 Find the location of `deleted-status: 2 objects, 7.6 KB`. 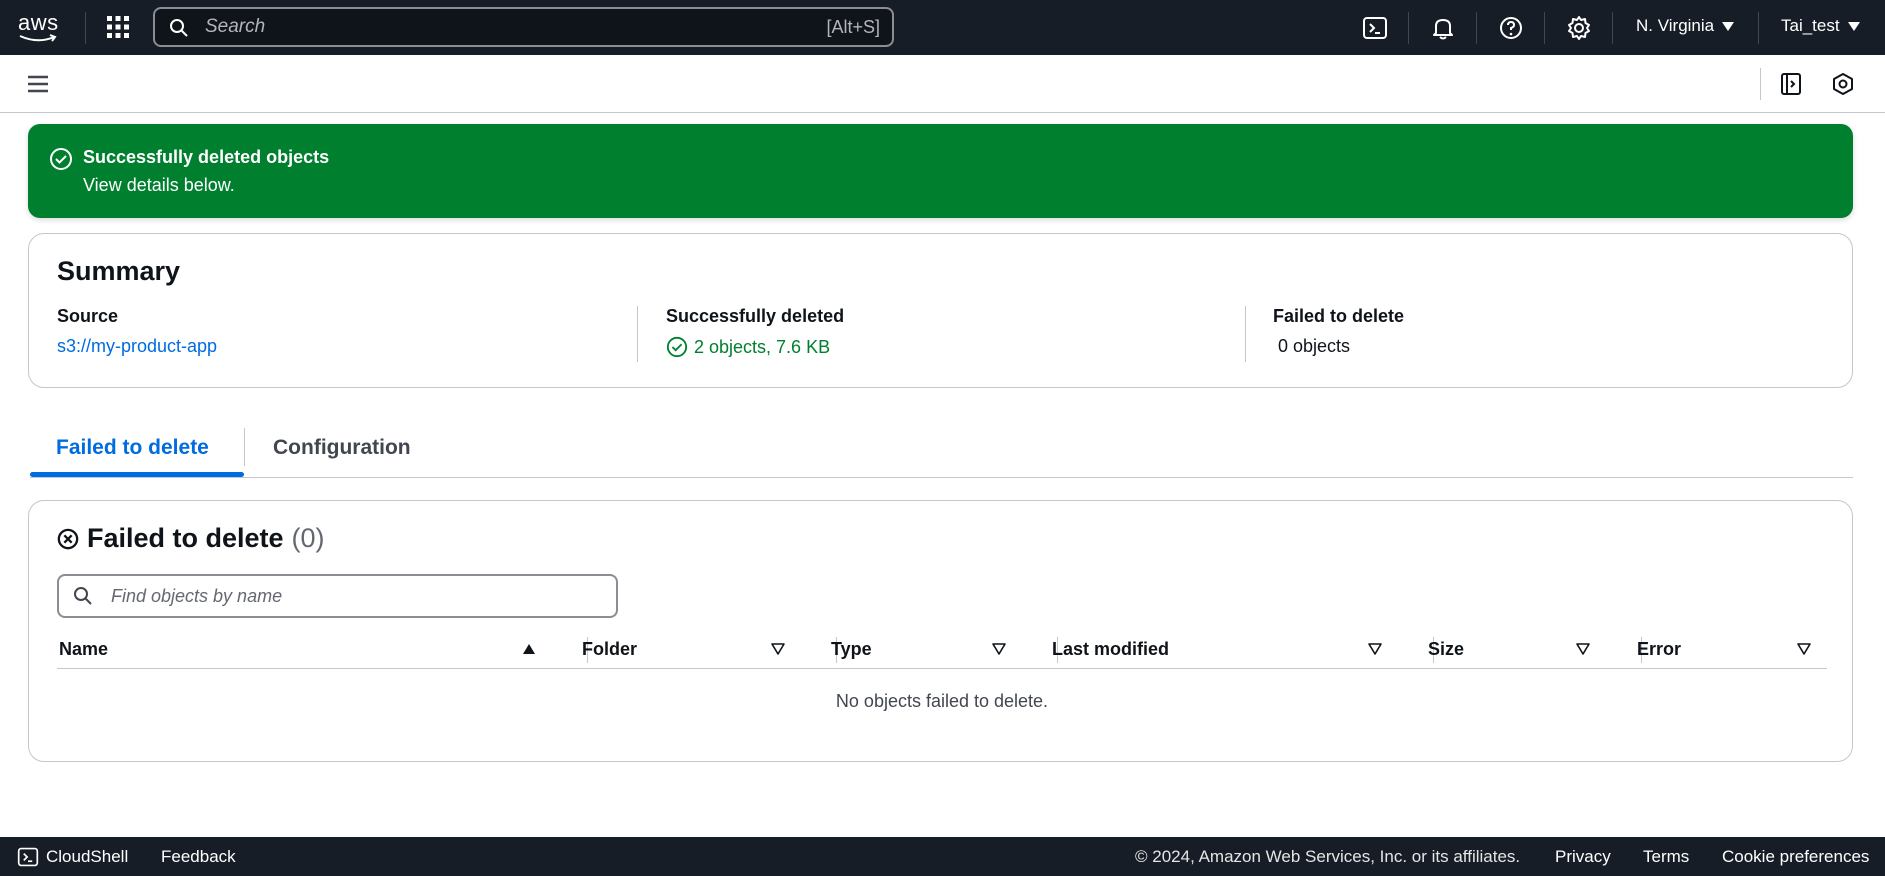

deleted-status: 2 objects, 7.6 KB is located at coordinates (755, 347).